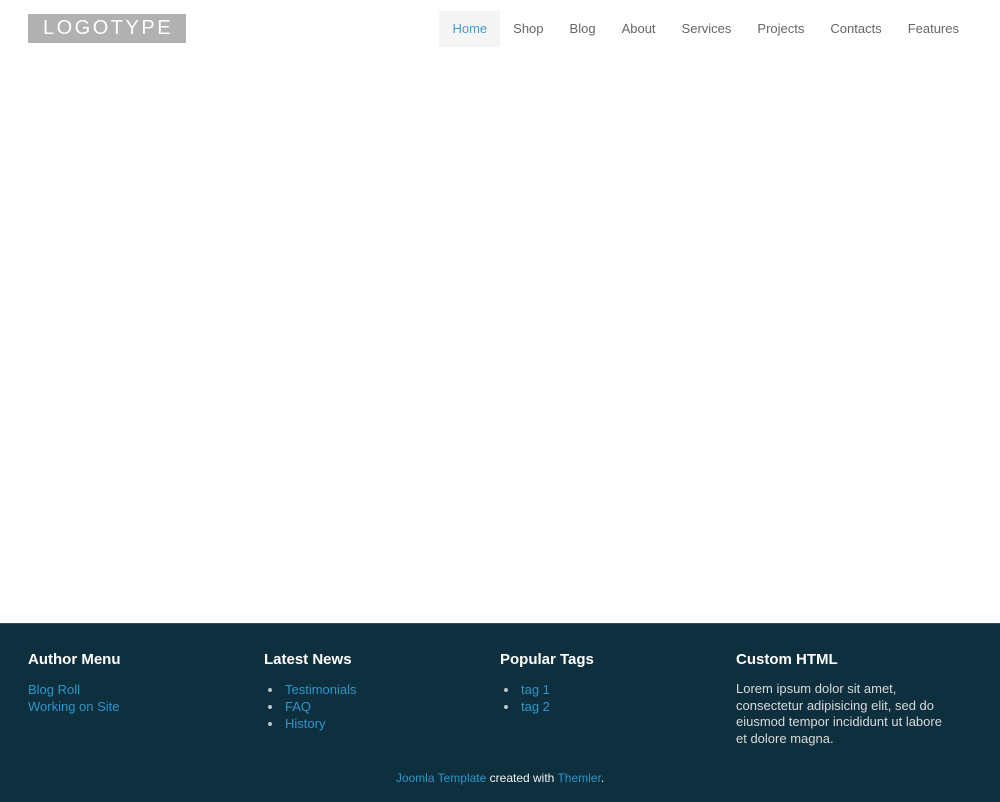  I want to click on list-item: History, so click(381, 723).